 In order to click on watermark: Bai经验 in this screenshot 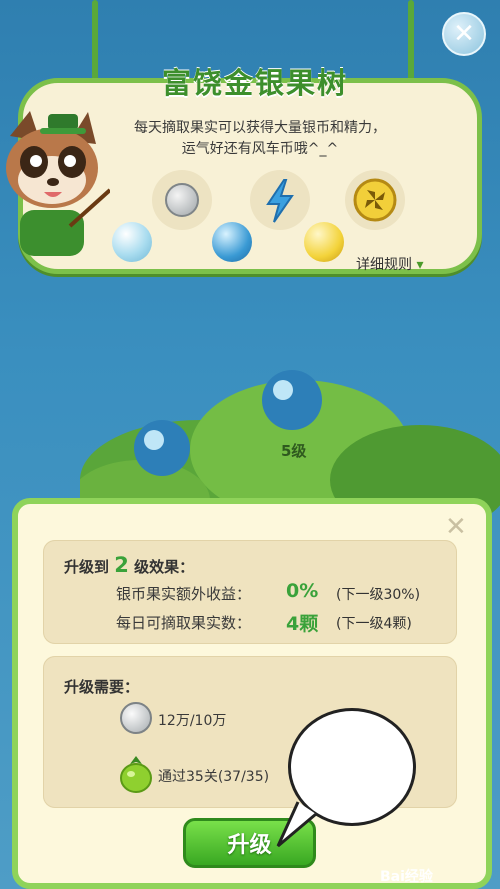, I will do `click(406, 877)`.